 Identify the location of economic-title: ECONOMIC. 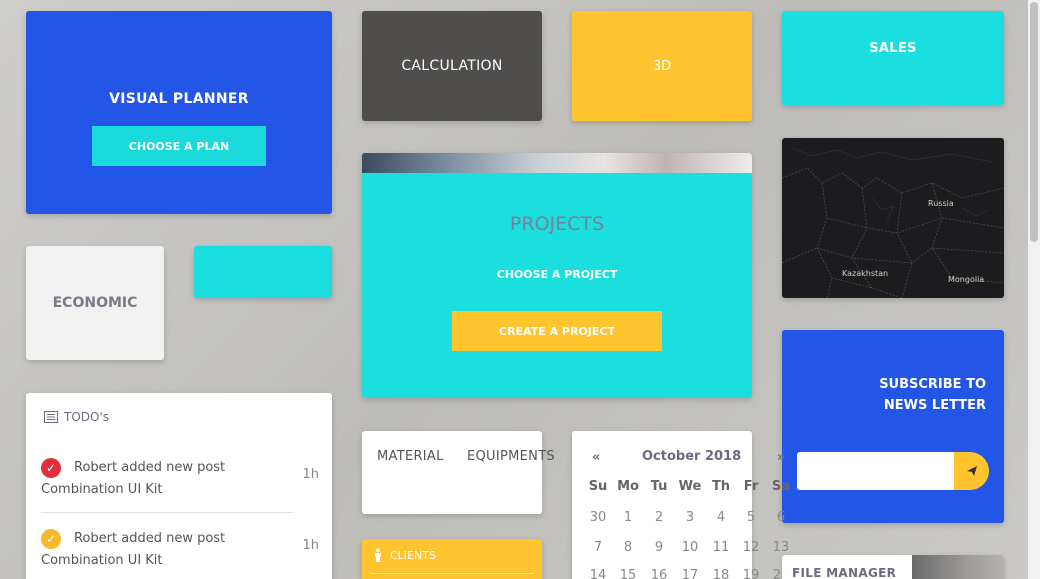
(95, 303).